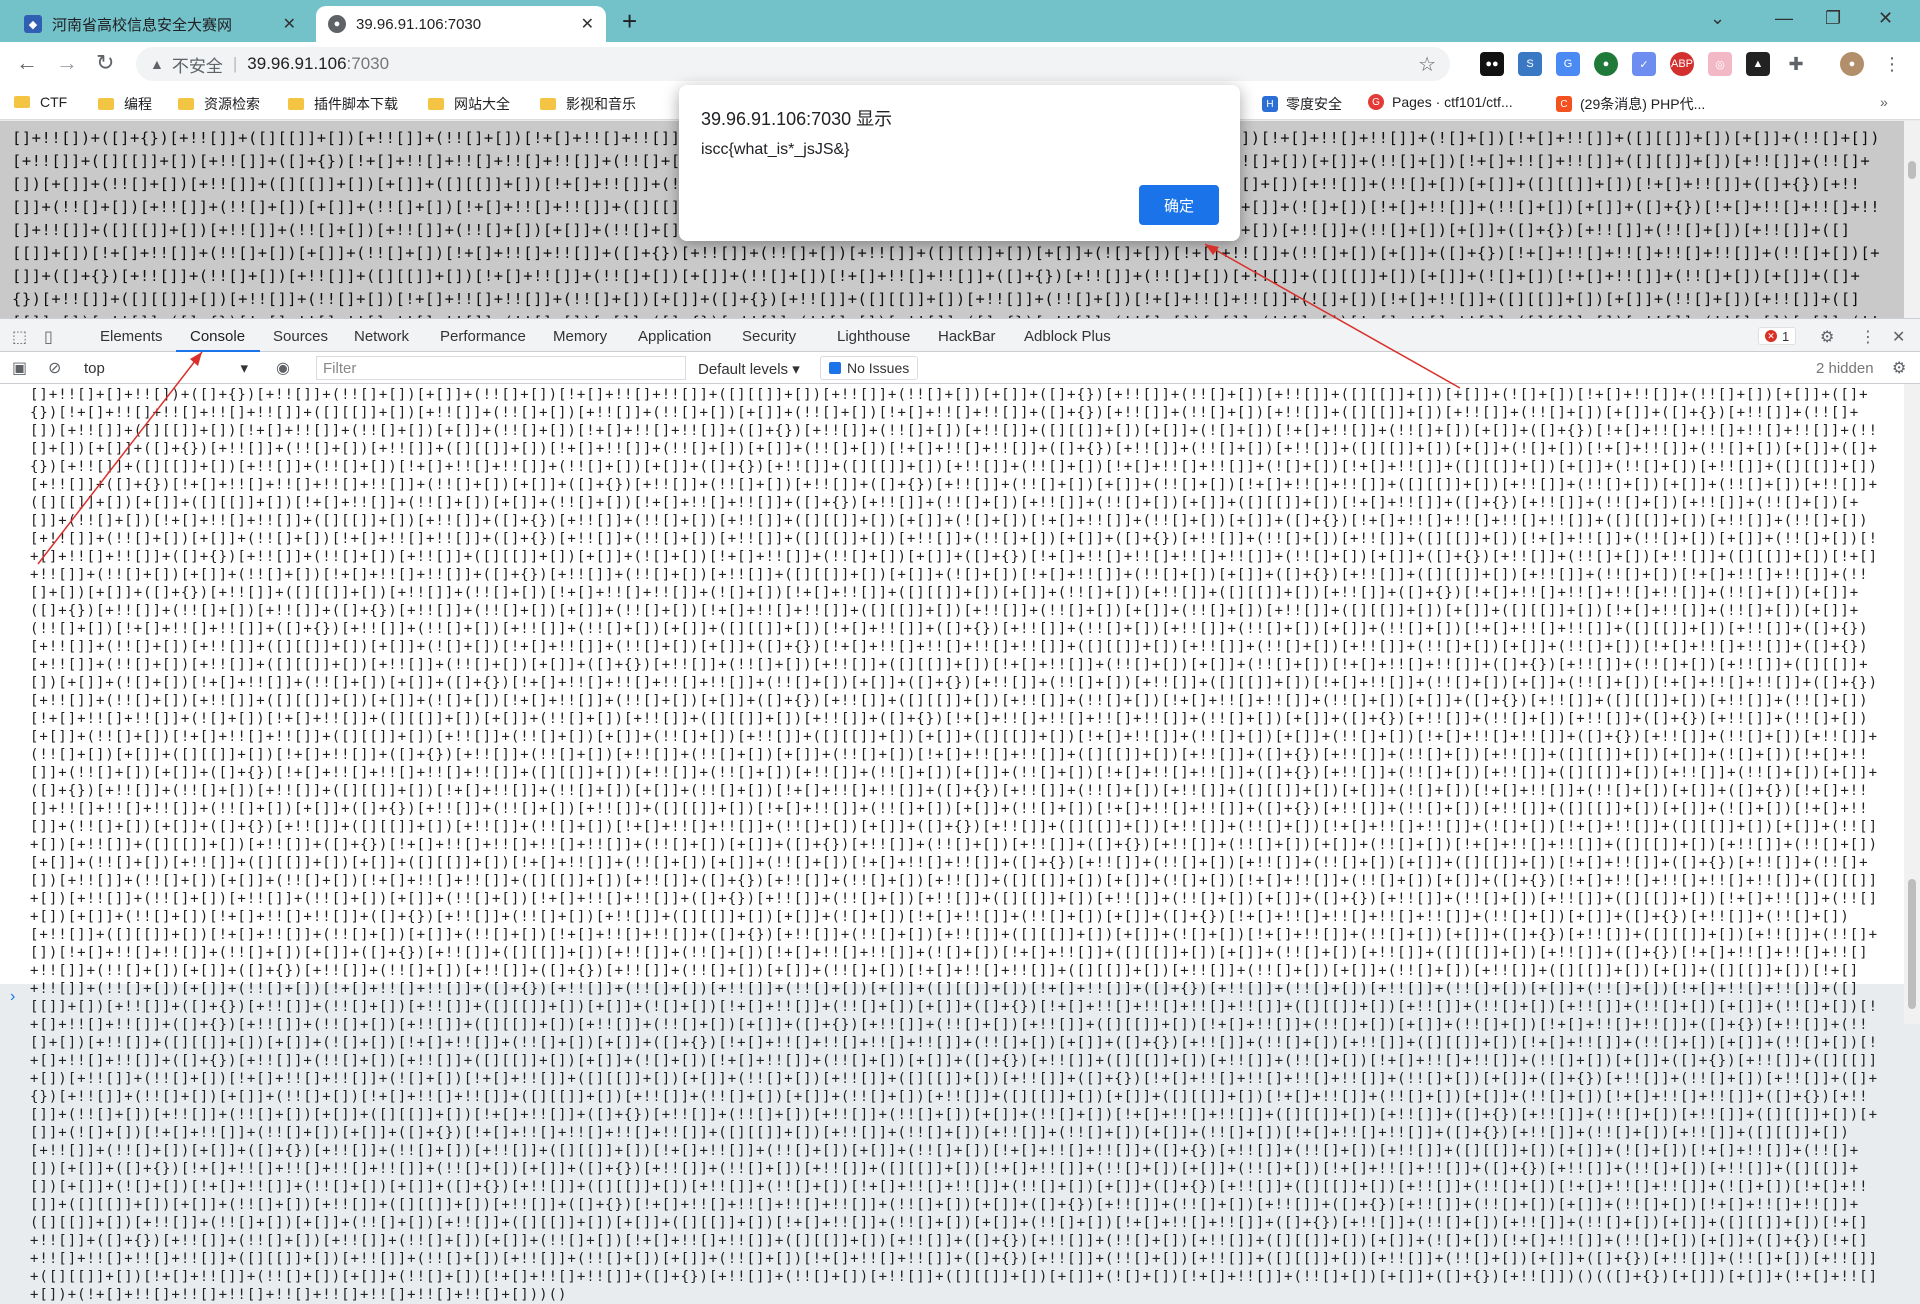 This screenshot has width=1920, height=1304. Describe the element at coordinates (461, 24) in the screenshot. I see `browser-tab-active: ● 39.96.91.106:7030 ✕` at that location.